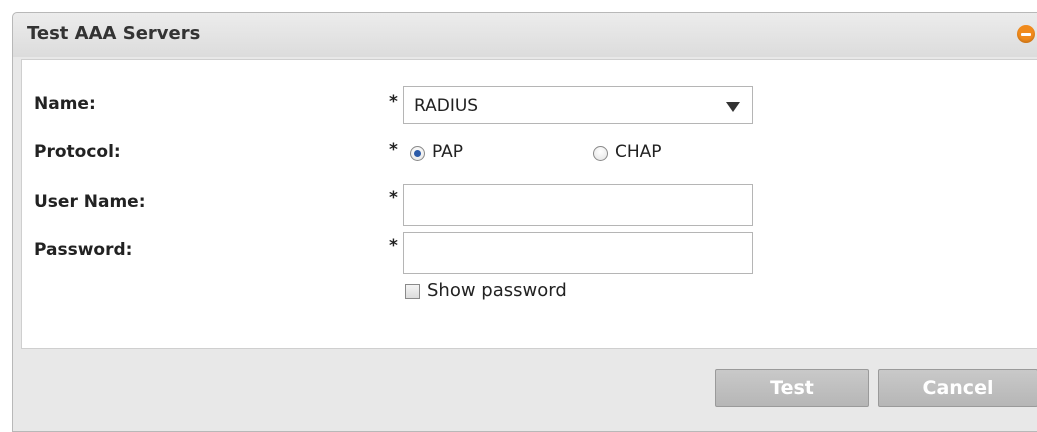  Describe the element at coordinates (412, 291) in the screenshot. I see `show-password-checkbox` at that location.